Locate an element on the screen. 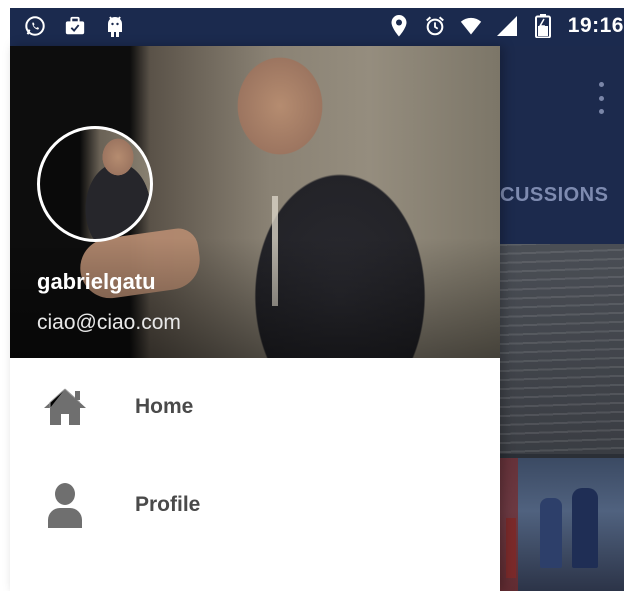  signal-icon is located at coordinates (507, 26).